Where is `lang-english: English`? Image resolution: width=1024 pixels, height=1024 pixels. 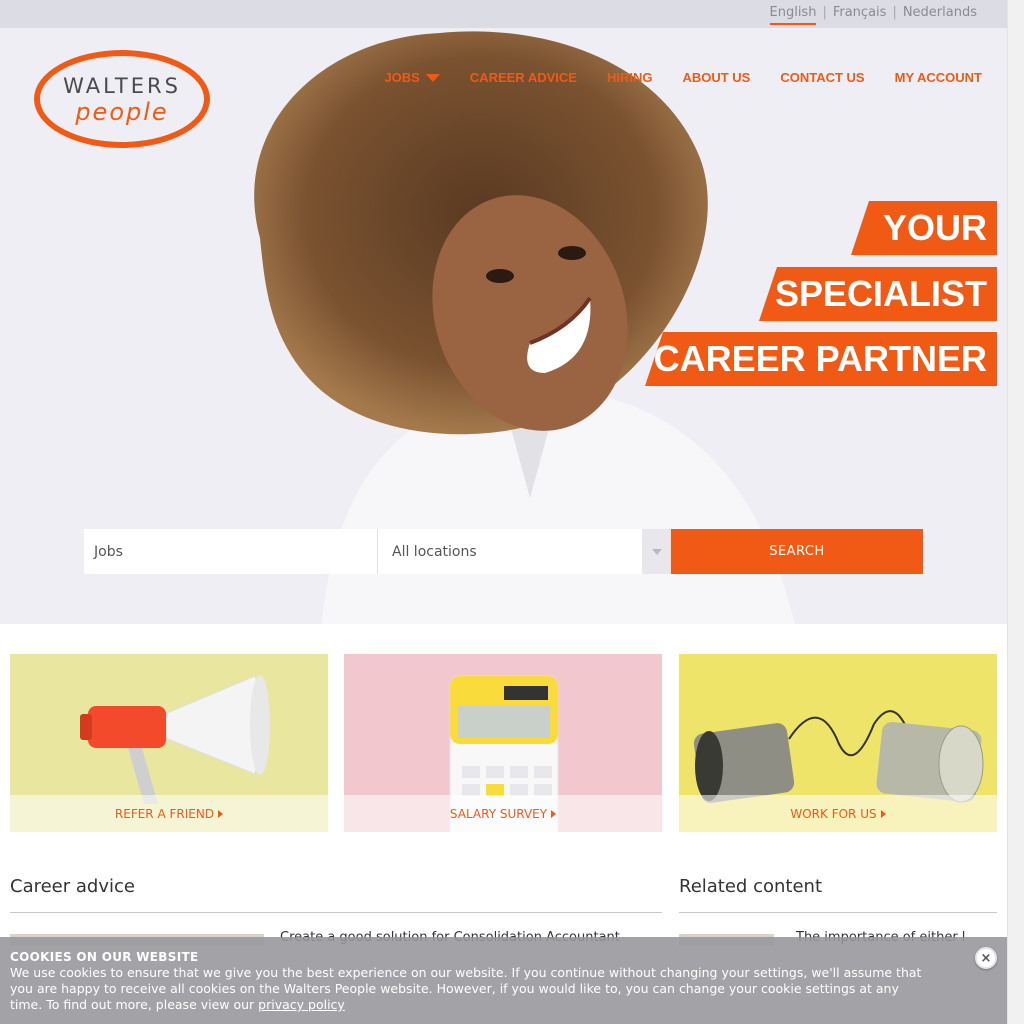
lang-english: English is located at coordinates (793, 15).